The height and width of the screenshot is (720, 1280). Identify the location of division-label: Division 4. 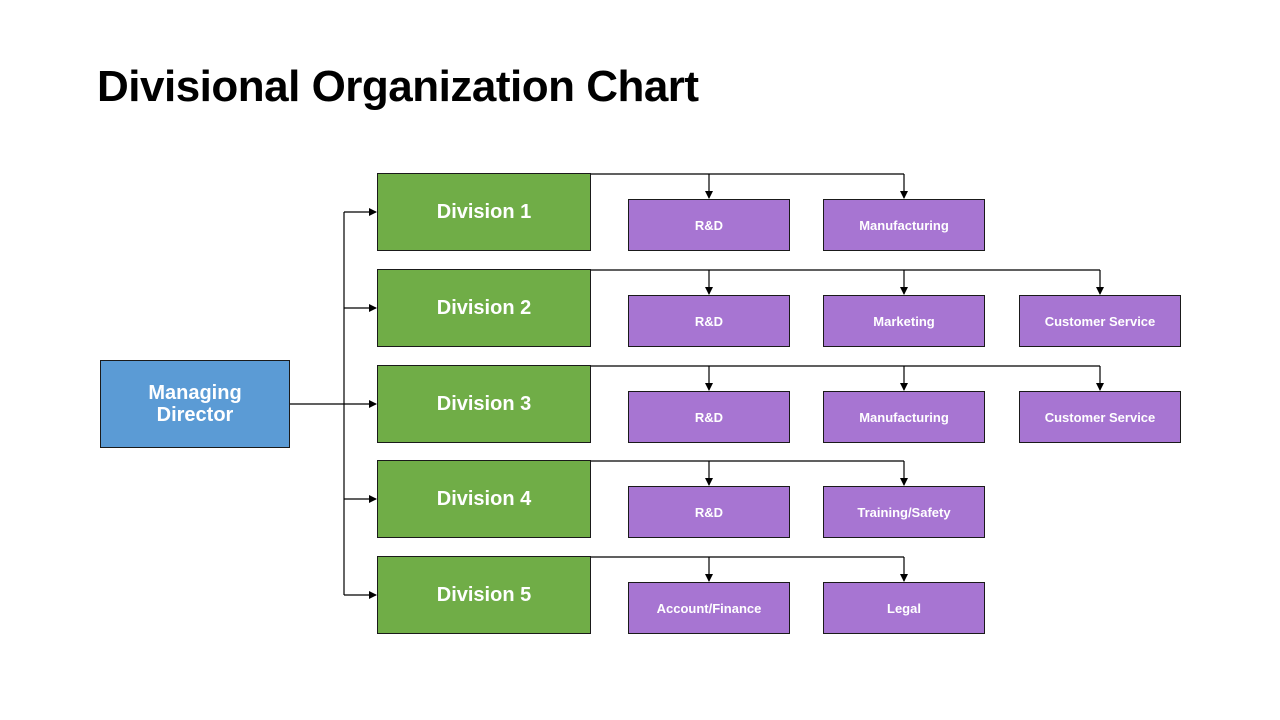
(484, 498).